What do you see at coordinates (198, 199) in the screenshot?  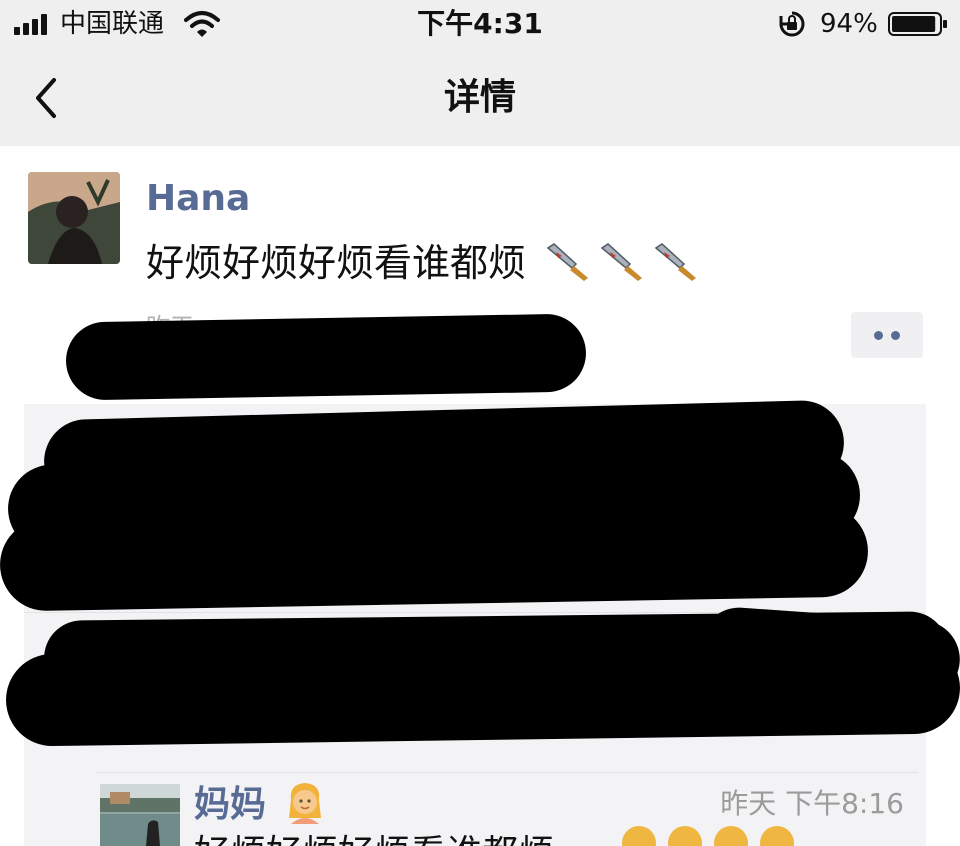 I see `author-name: Hana` at bounding box center [198, 199].